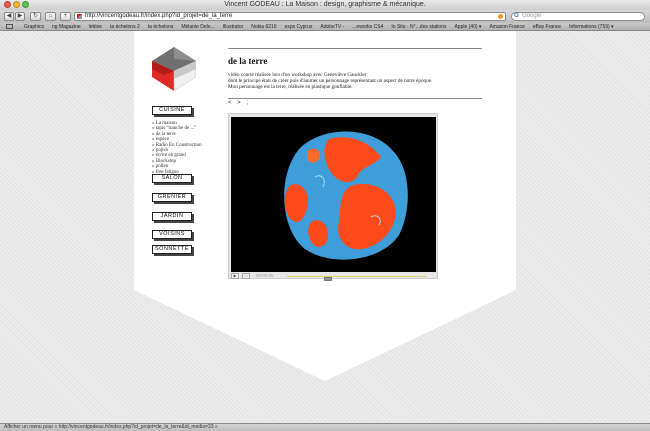 This screenshot has width=650, height=431. I want to click on menu-grenier-button: GRENIER, so click(172, 197).